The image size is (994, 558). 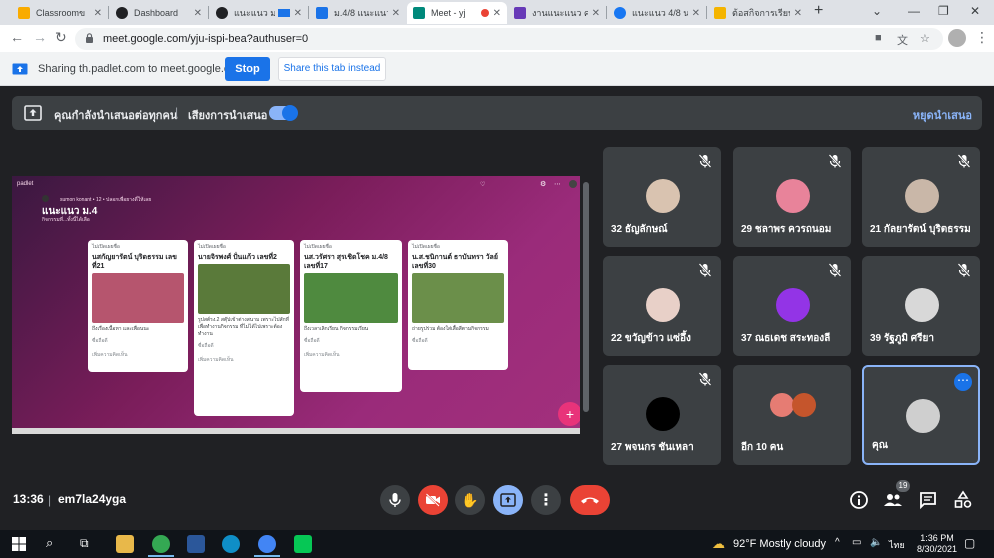 I want to click on tab-meet: Meet - yj ✕, so click(x=457, y=13).